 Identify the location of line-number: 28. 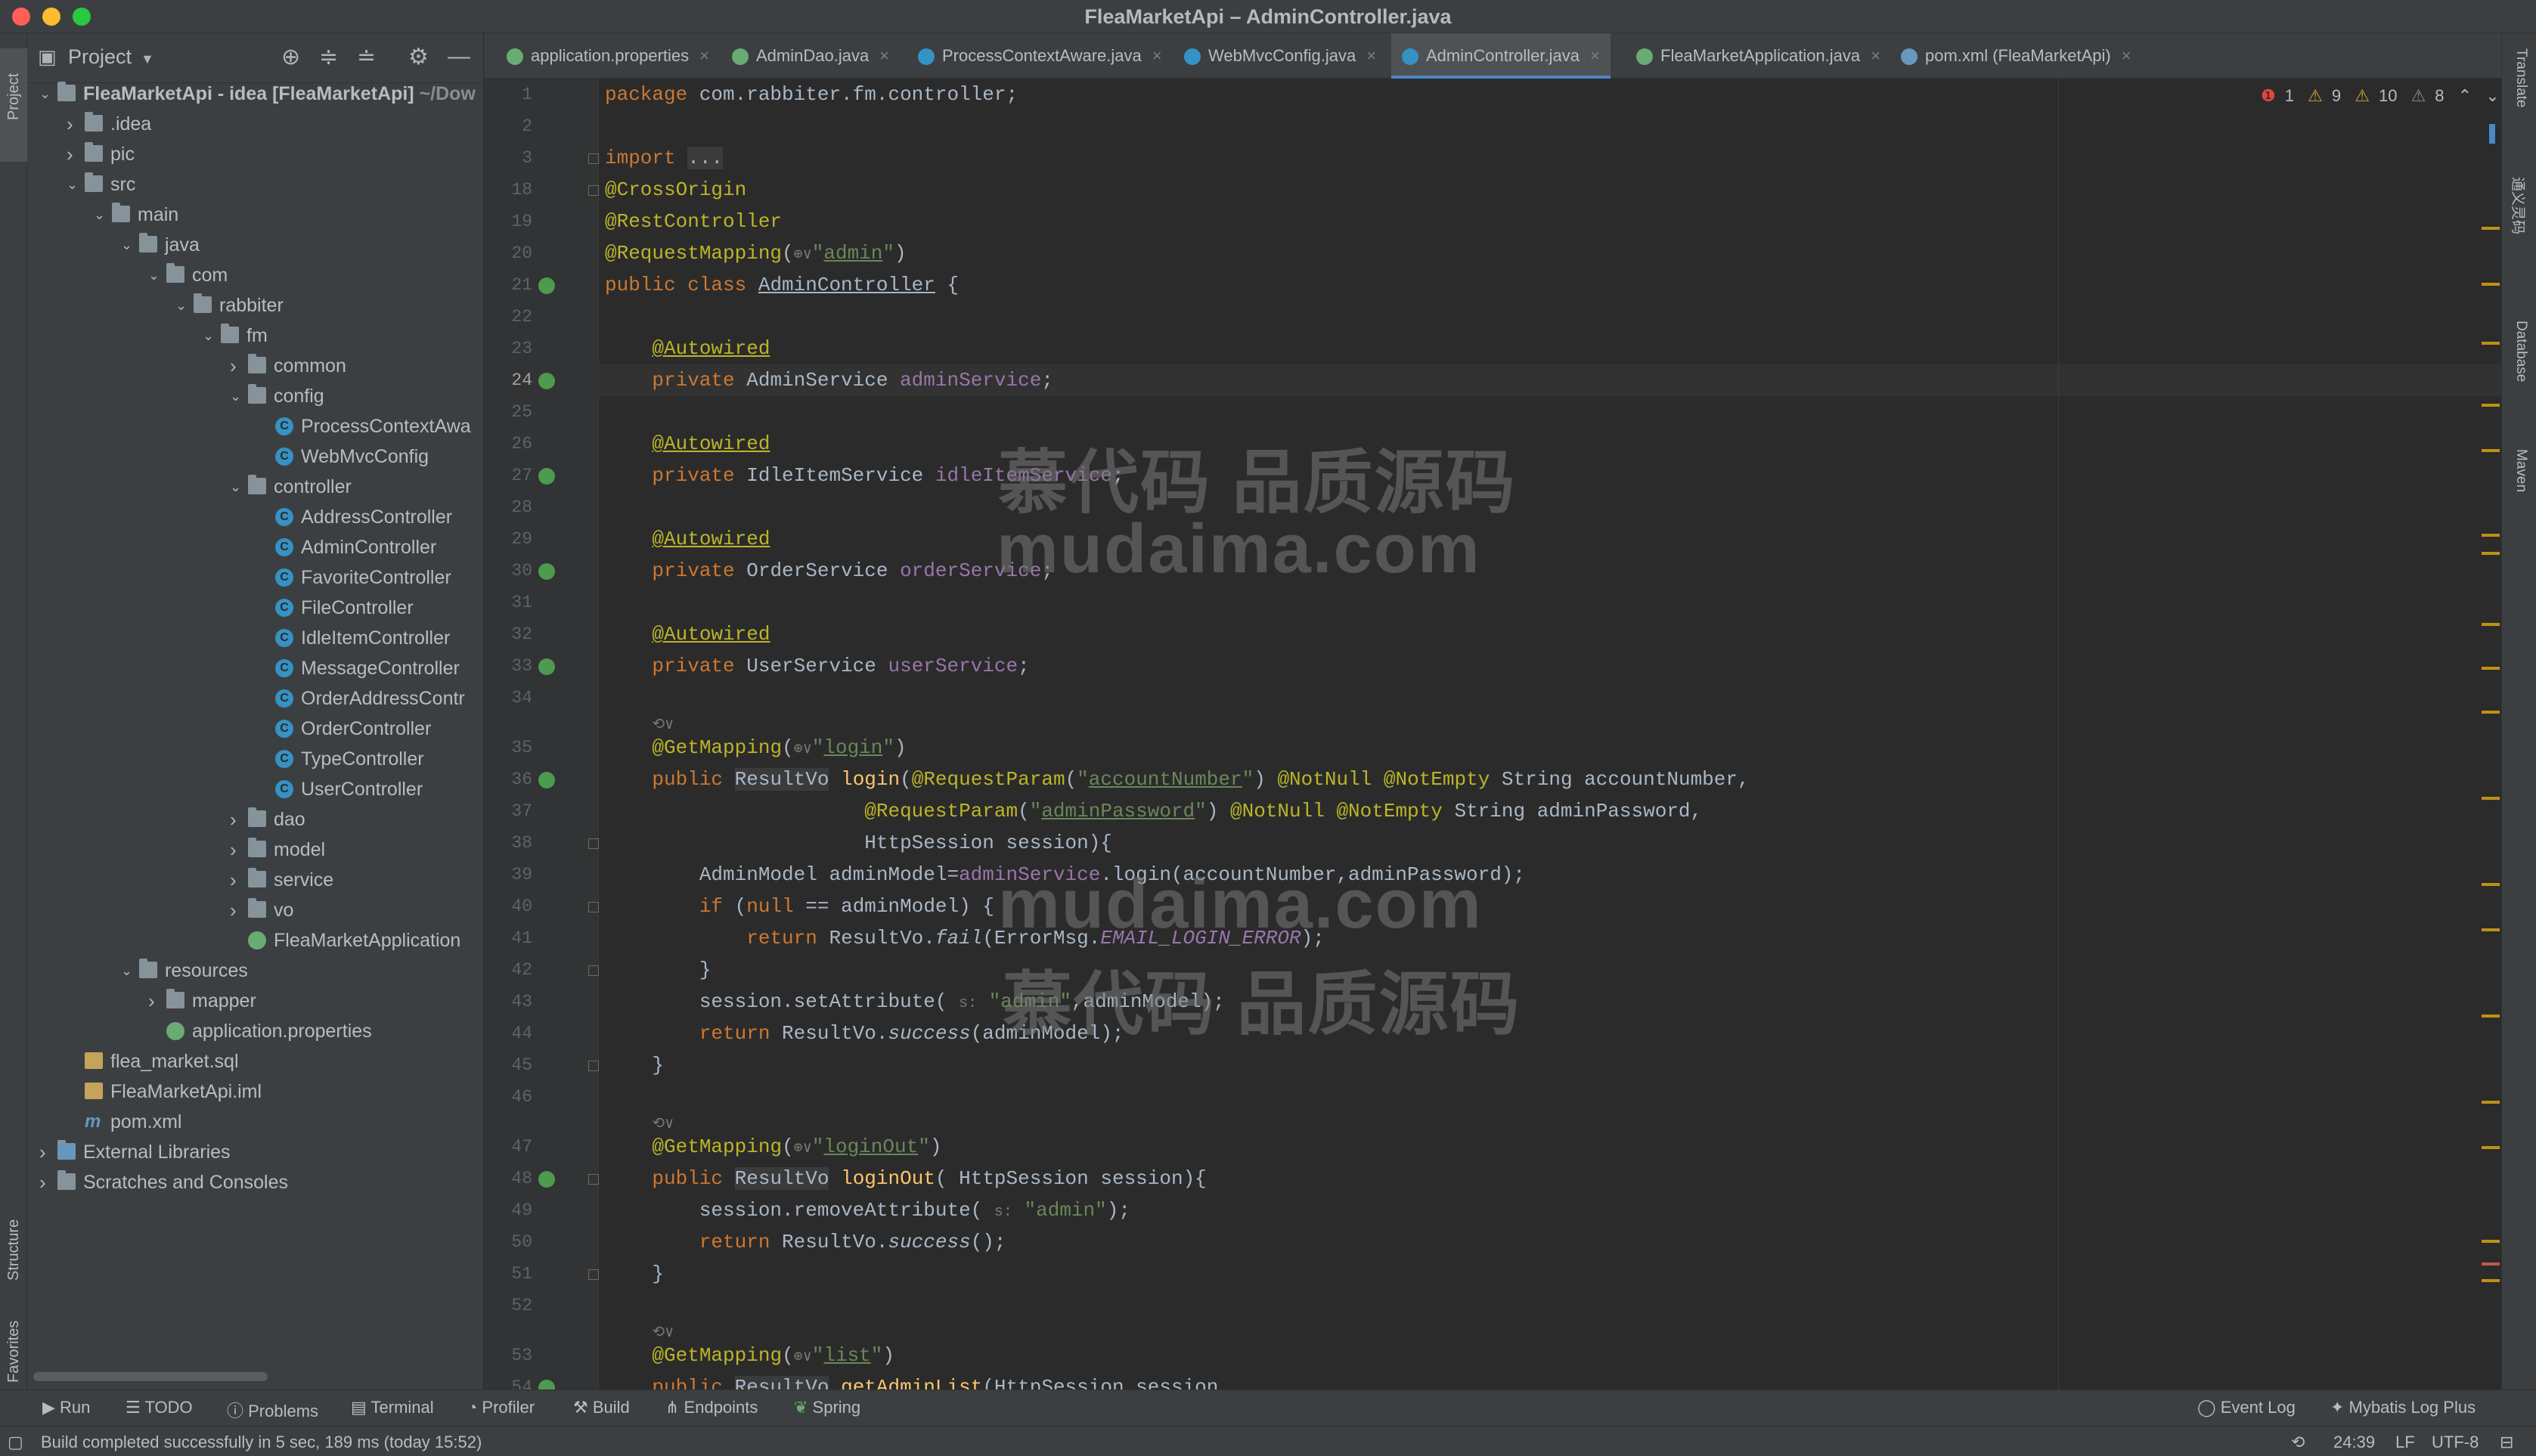
(508, 507).